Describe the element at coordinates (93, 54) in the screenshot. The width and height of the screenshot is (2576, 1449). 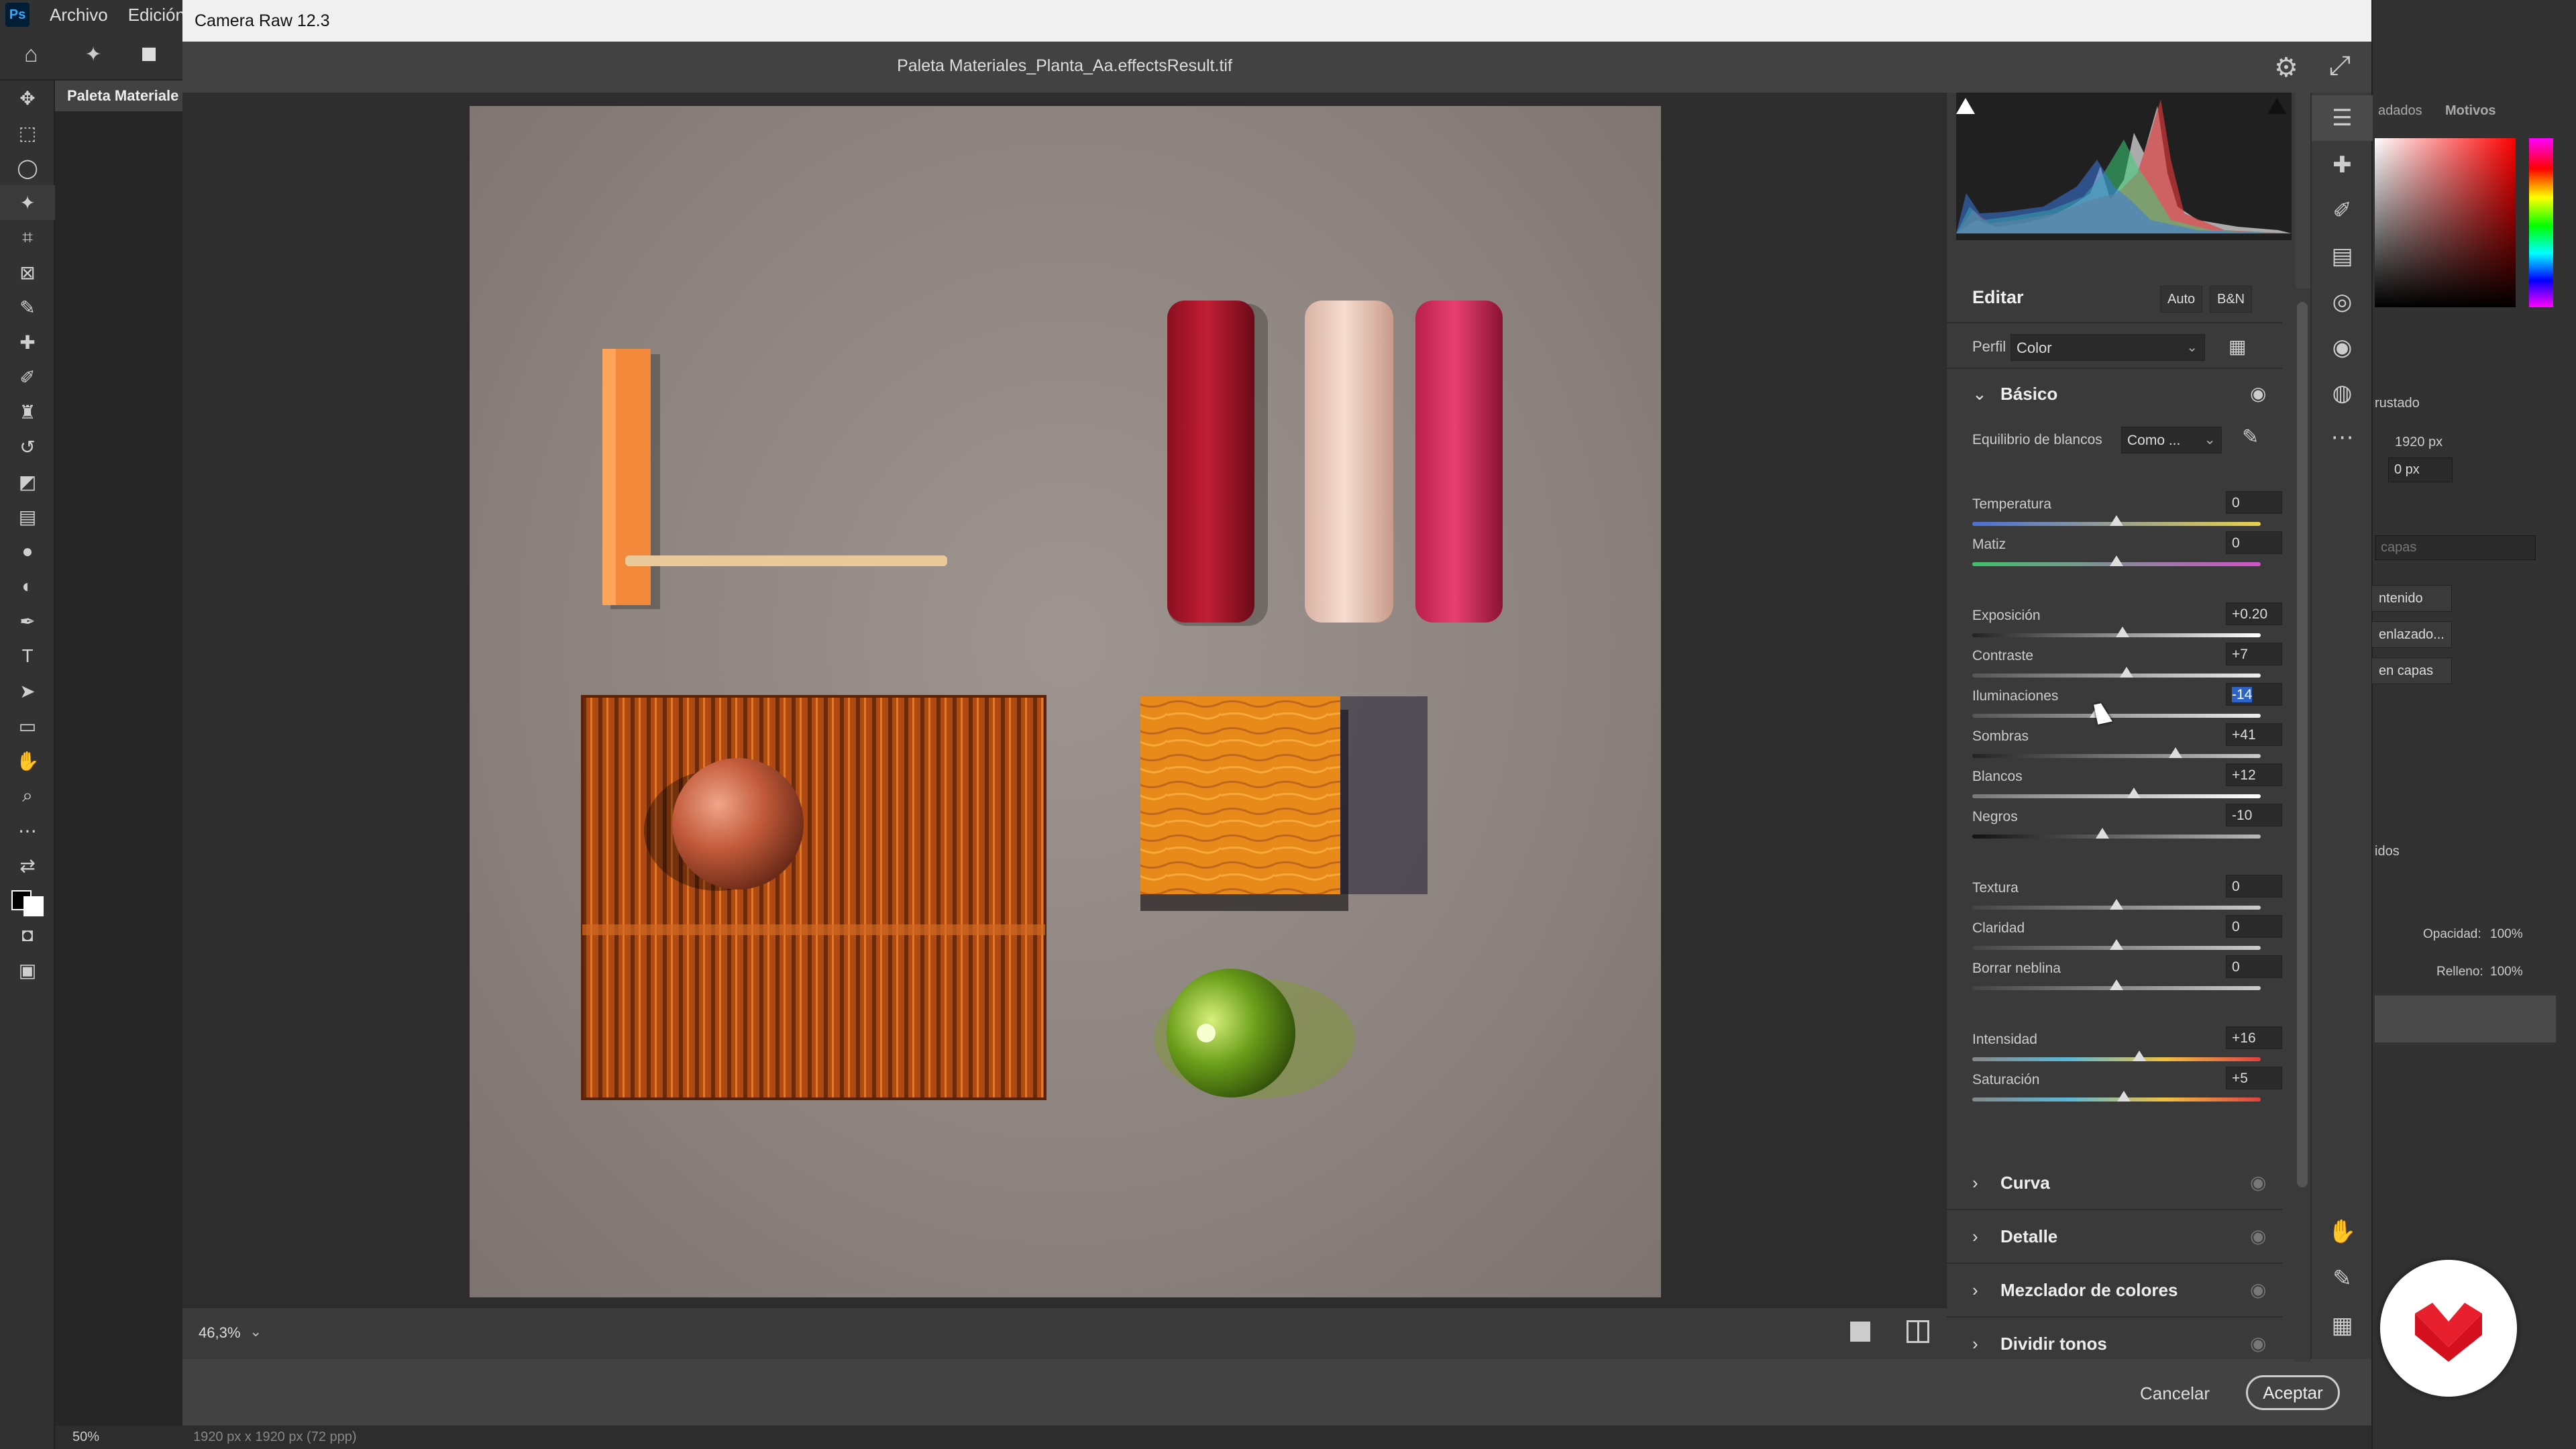
I see `magic-wand-icon: ✦` at that location.